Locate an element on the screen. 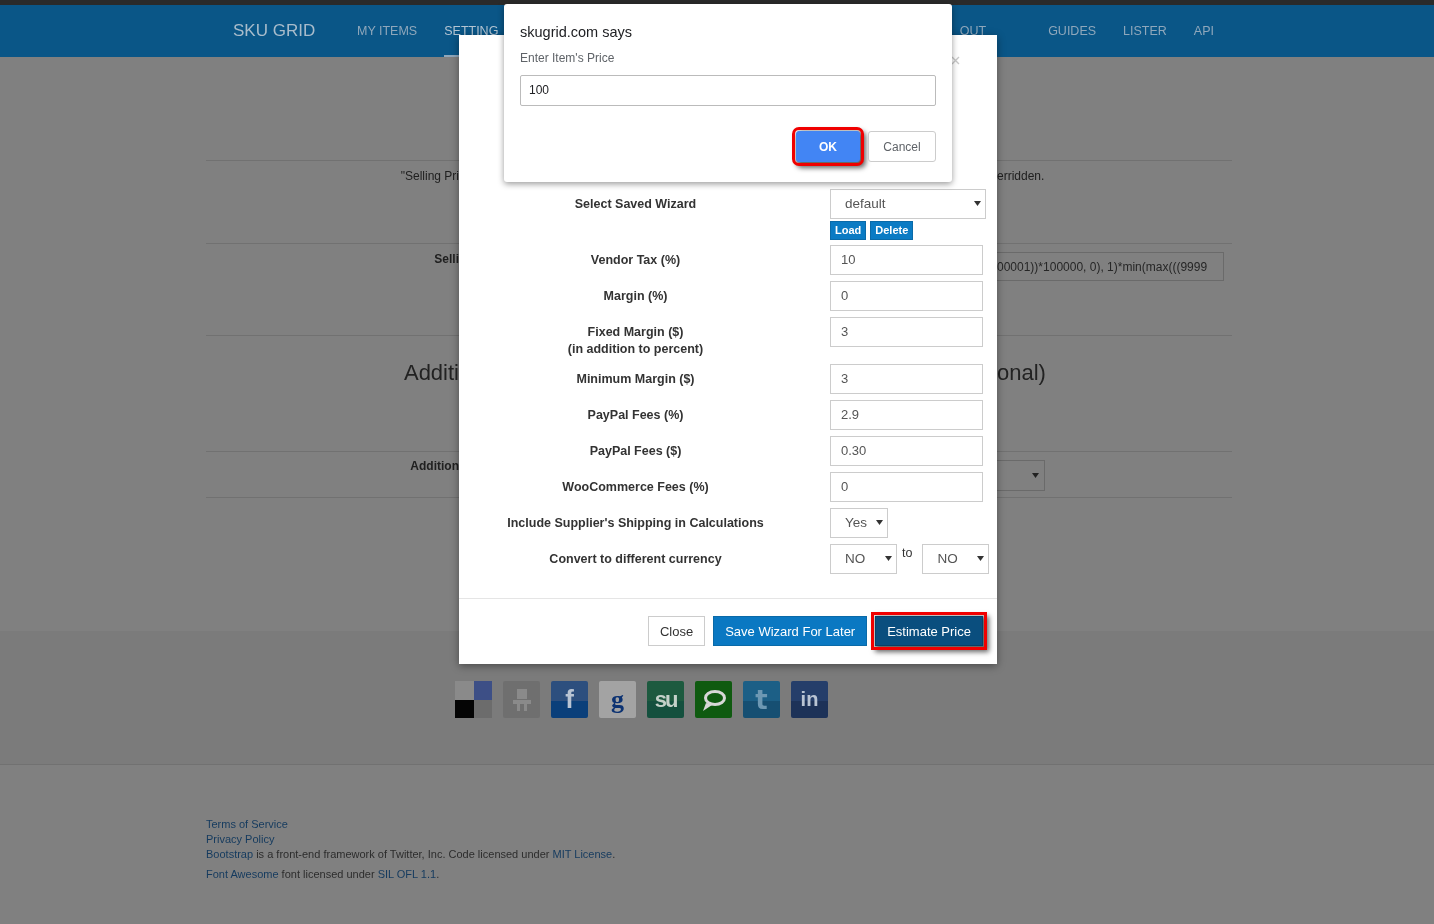 This screenshot has height=924, width=1434. license-text: Font Awesome font licensed under SIL OFL 1.1. is located at coordinates (323, 874).